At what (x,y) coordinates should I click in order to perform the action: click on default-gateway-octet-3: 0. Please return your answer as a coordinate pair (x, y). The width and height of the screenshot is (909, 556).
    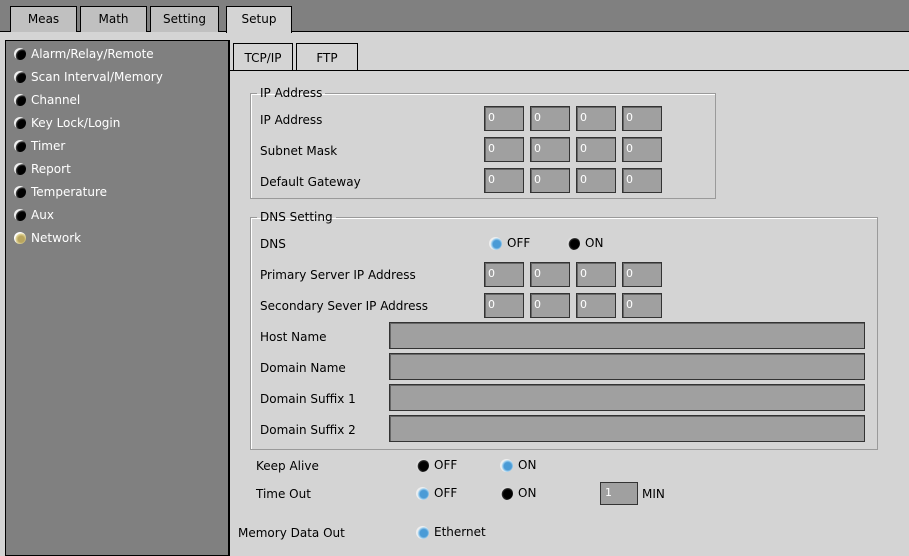
    Looking at the image, I should click on (596, 180).